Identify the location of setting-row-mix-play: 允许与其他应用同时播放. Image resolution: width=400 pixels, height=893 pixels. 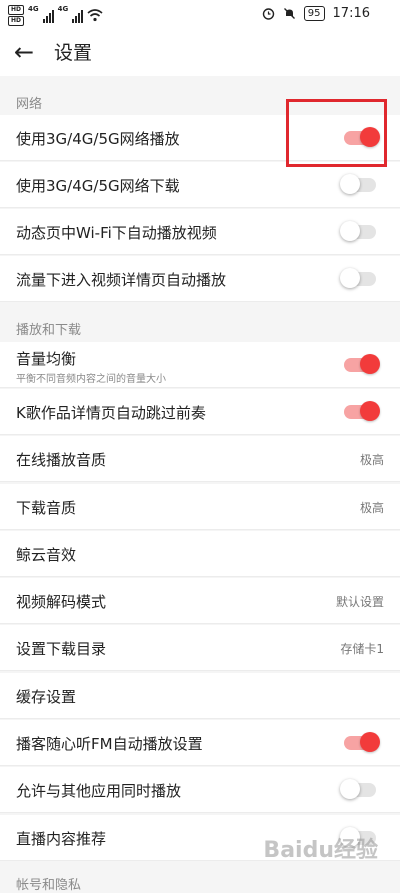
(200, 790).